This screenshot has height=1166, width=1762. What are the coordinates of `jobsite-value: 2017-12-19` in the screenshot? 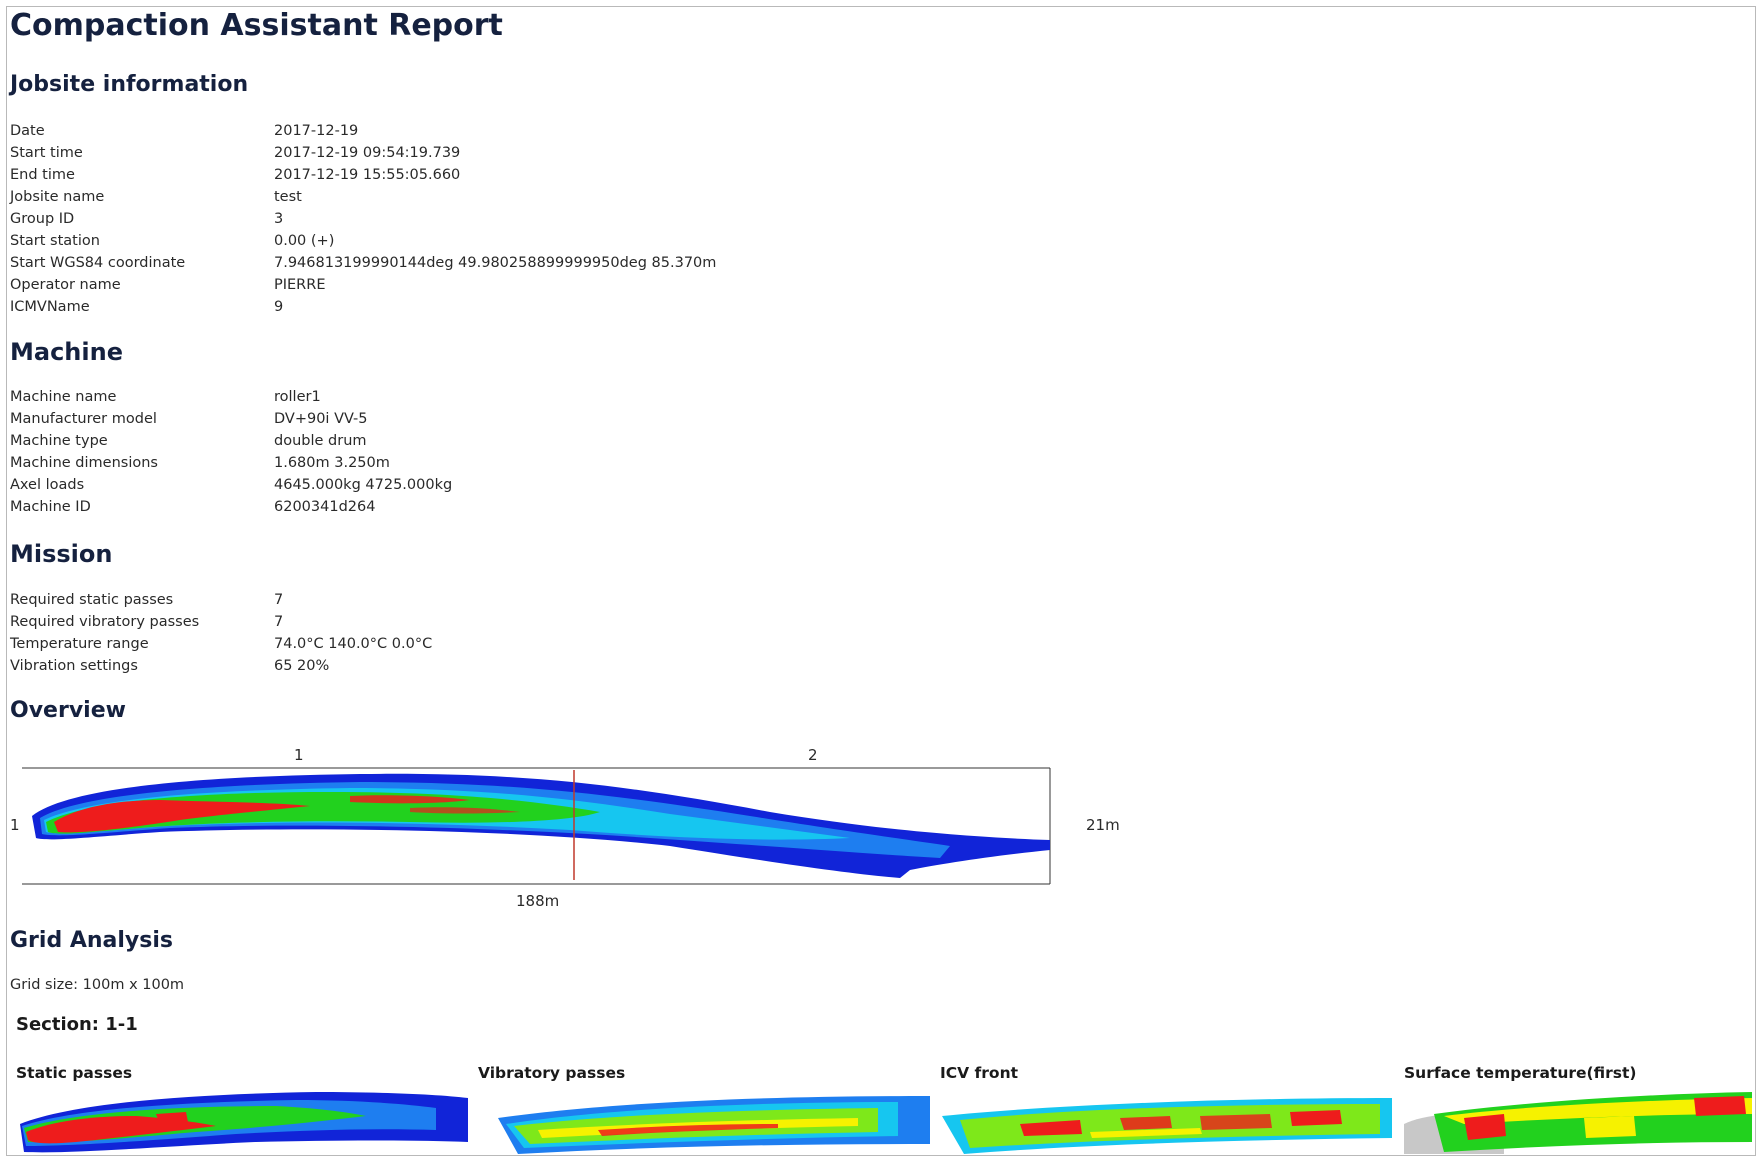 It's located at (316, 131).